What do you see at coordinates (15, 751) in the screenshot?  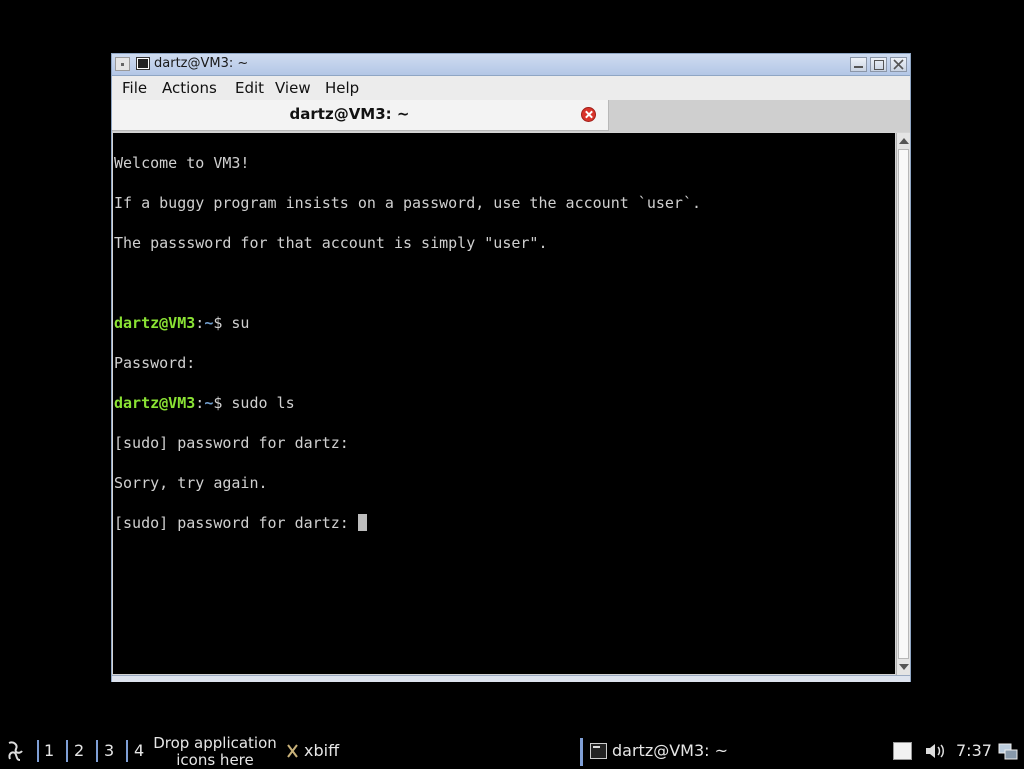 I see `start-menu-icon` at bounding box center [15, 751].